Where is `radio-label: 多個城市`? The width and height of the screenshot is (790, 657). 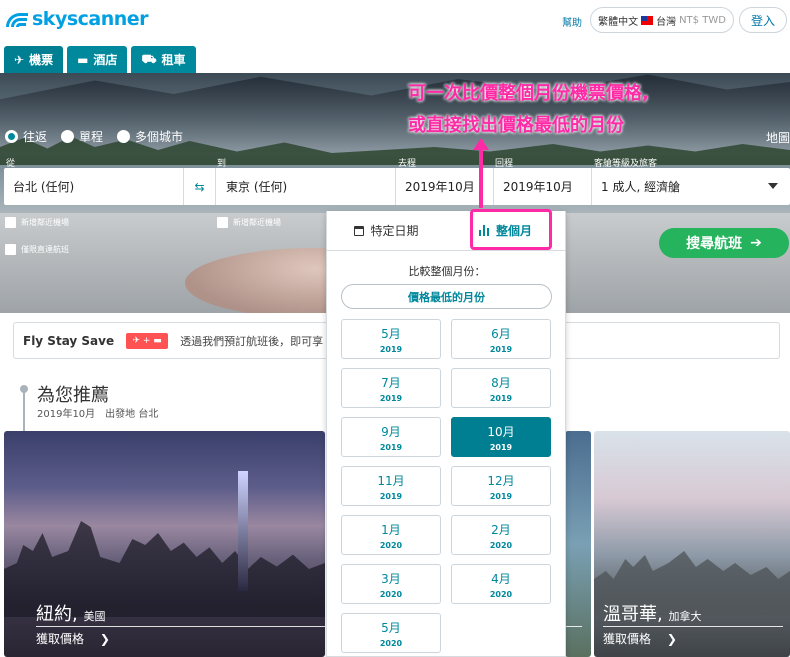 radio-label: 多個城市 is located at coordinates (159, 137).